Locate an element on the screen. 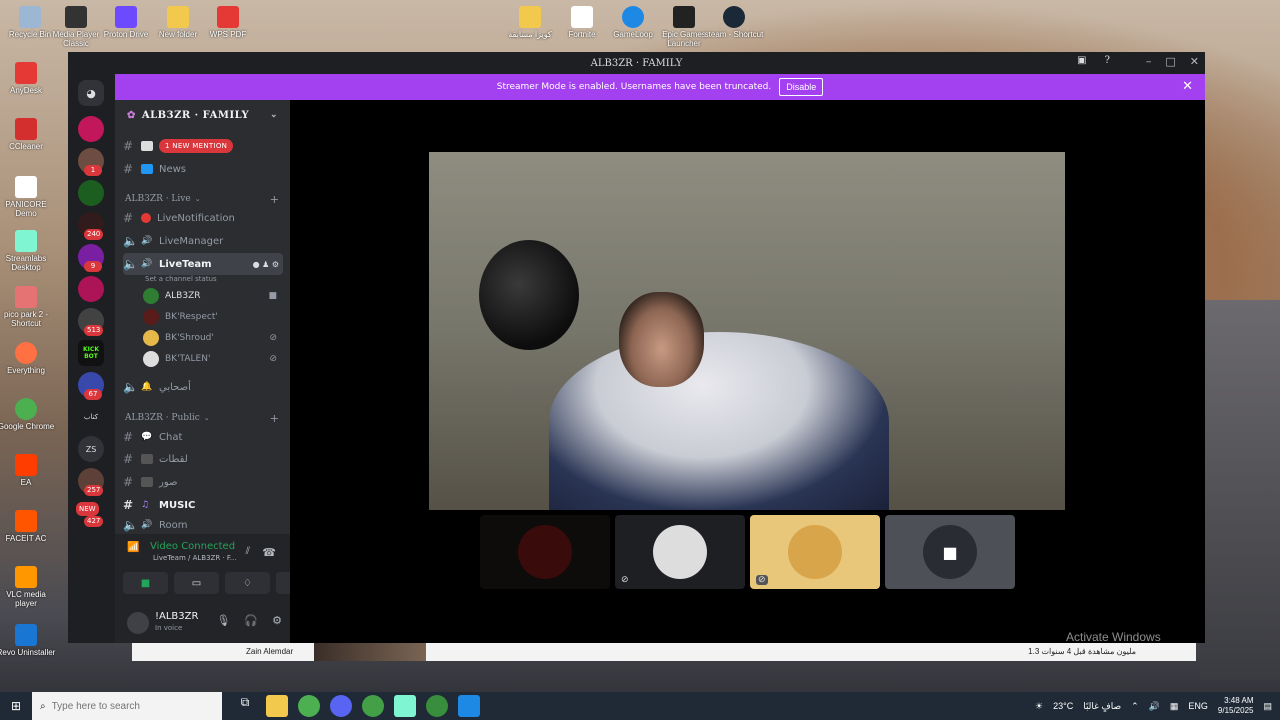  weather-temp: 23°C is located at coordinates (1063, 706).